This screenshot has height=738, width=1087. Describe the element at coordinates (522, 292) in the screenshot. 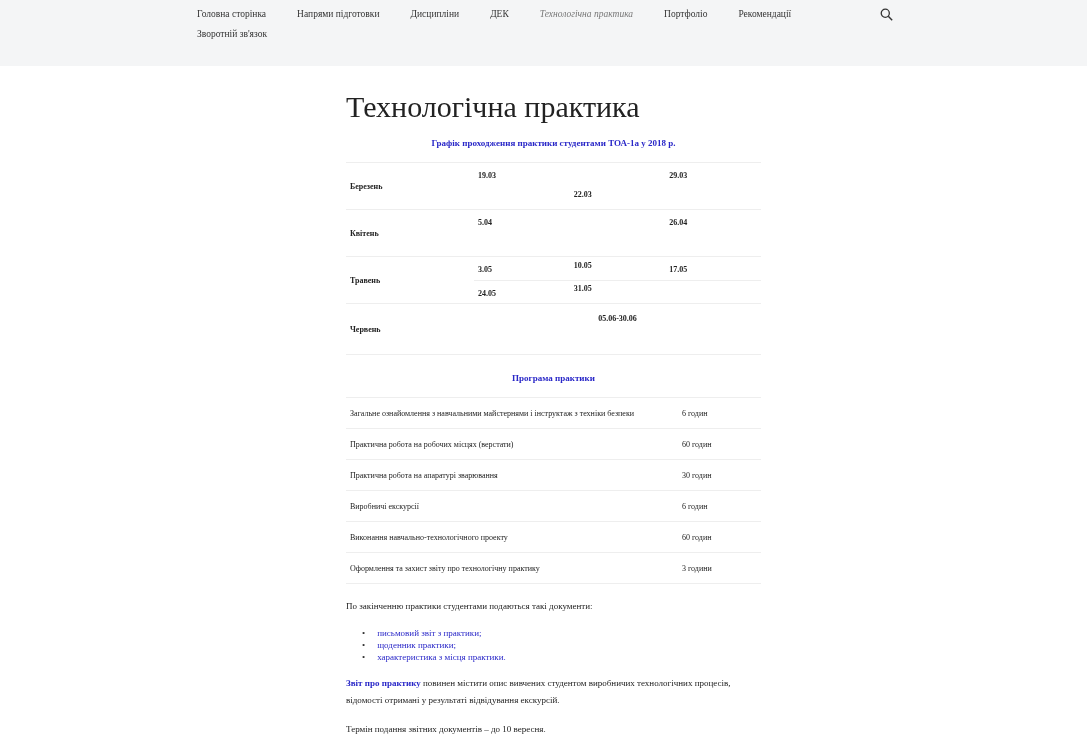

I see `date-cell: 24.05` at that location.